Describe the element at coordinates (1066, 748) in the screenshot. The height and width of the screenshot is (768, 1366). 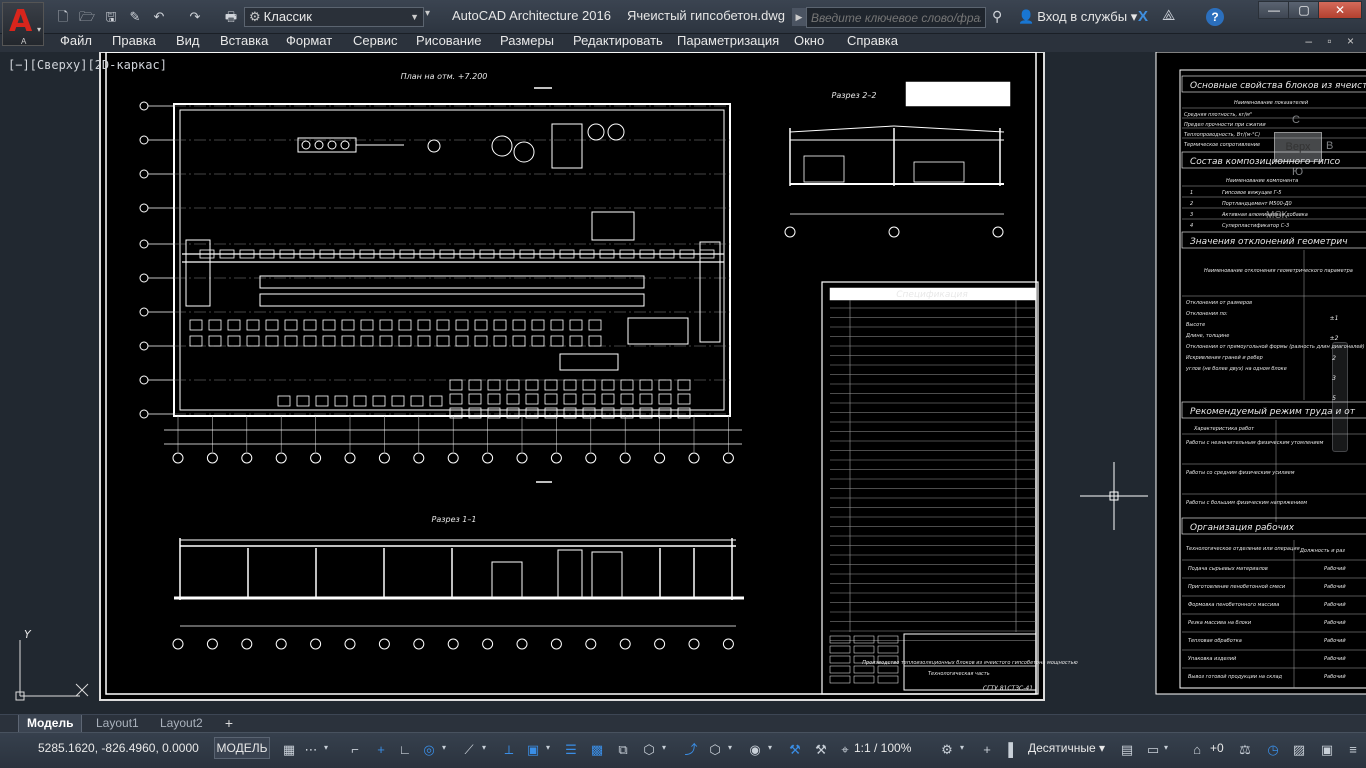
I see `units-select: Десятичные ▾` at that location.